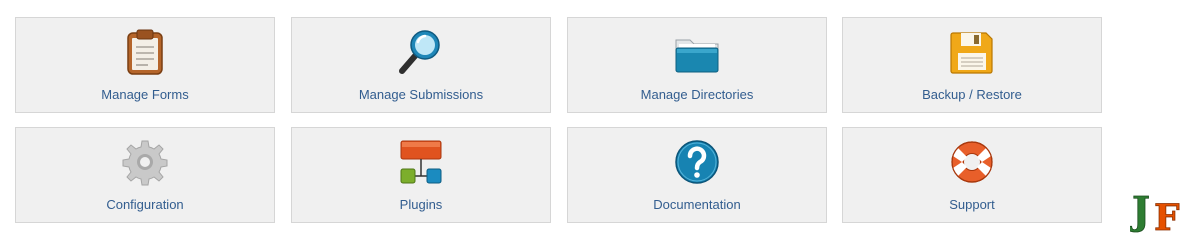 This screenshot has width=1190, height=240. I want to click on manage-submissions-tile: Manage Submissions, so click(421, 65).